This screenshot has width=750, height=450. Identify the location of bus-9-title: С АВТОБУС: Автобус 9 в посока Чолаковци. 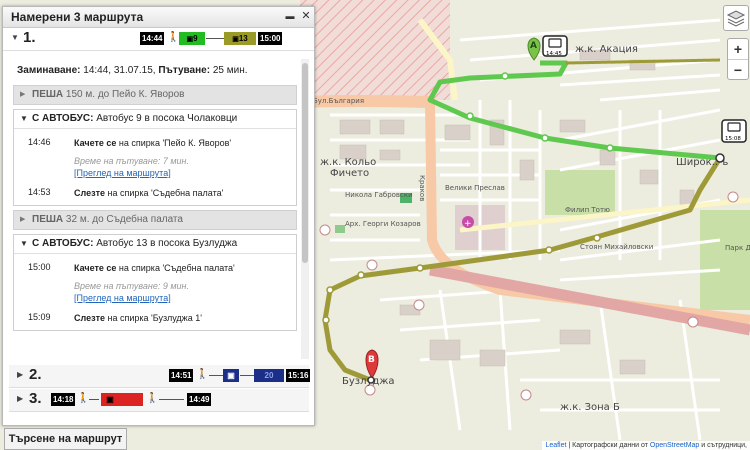
(135, 118).